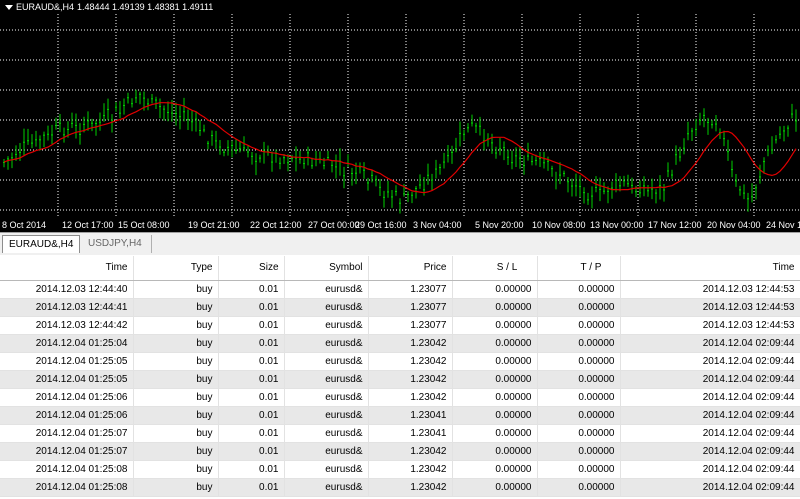 The height and width of the screenshot is (499, 800). What do you see at coordinates (67, 487) in the screenshot?
I see `cell-open-time: 2014.12.04 01:25:08` at bounding box center [67, 487].